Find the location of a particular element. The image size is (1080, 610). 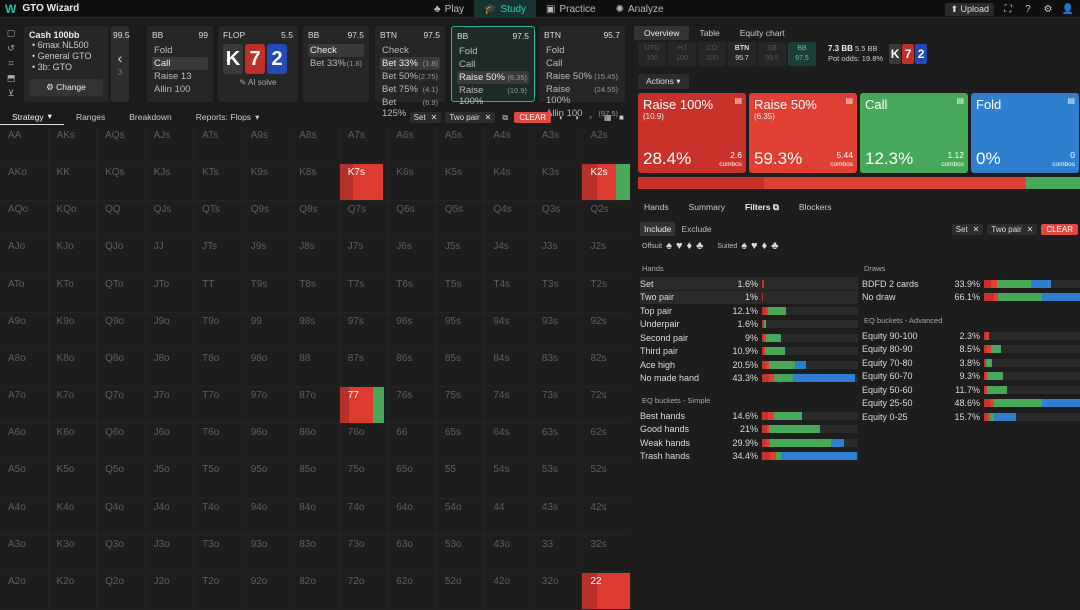

stat-row: Equity 25-50 48.6% is located at coordinates (971, 403).